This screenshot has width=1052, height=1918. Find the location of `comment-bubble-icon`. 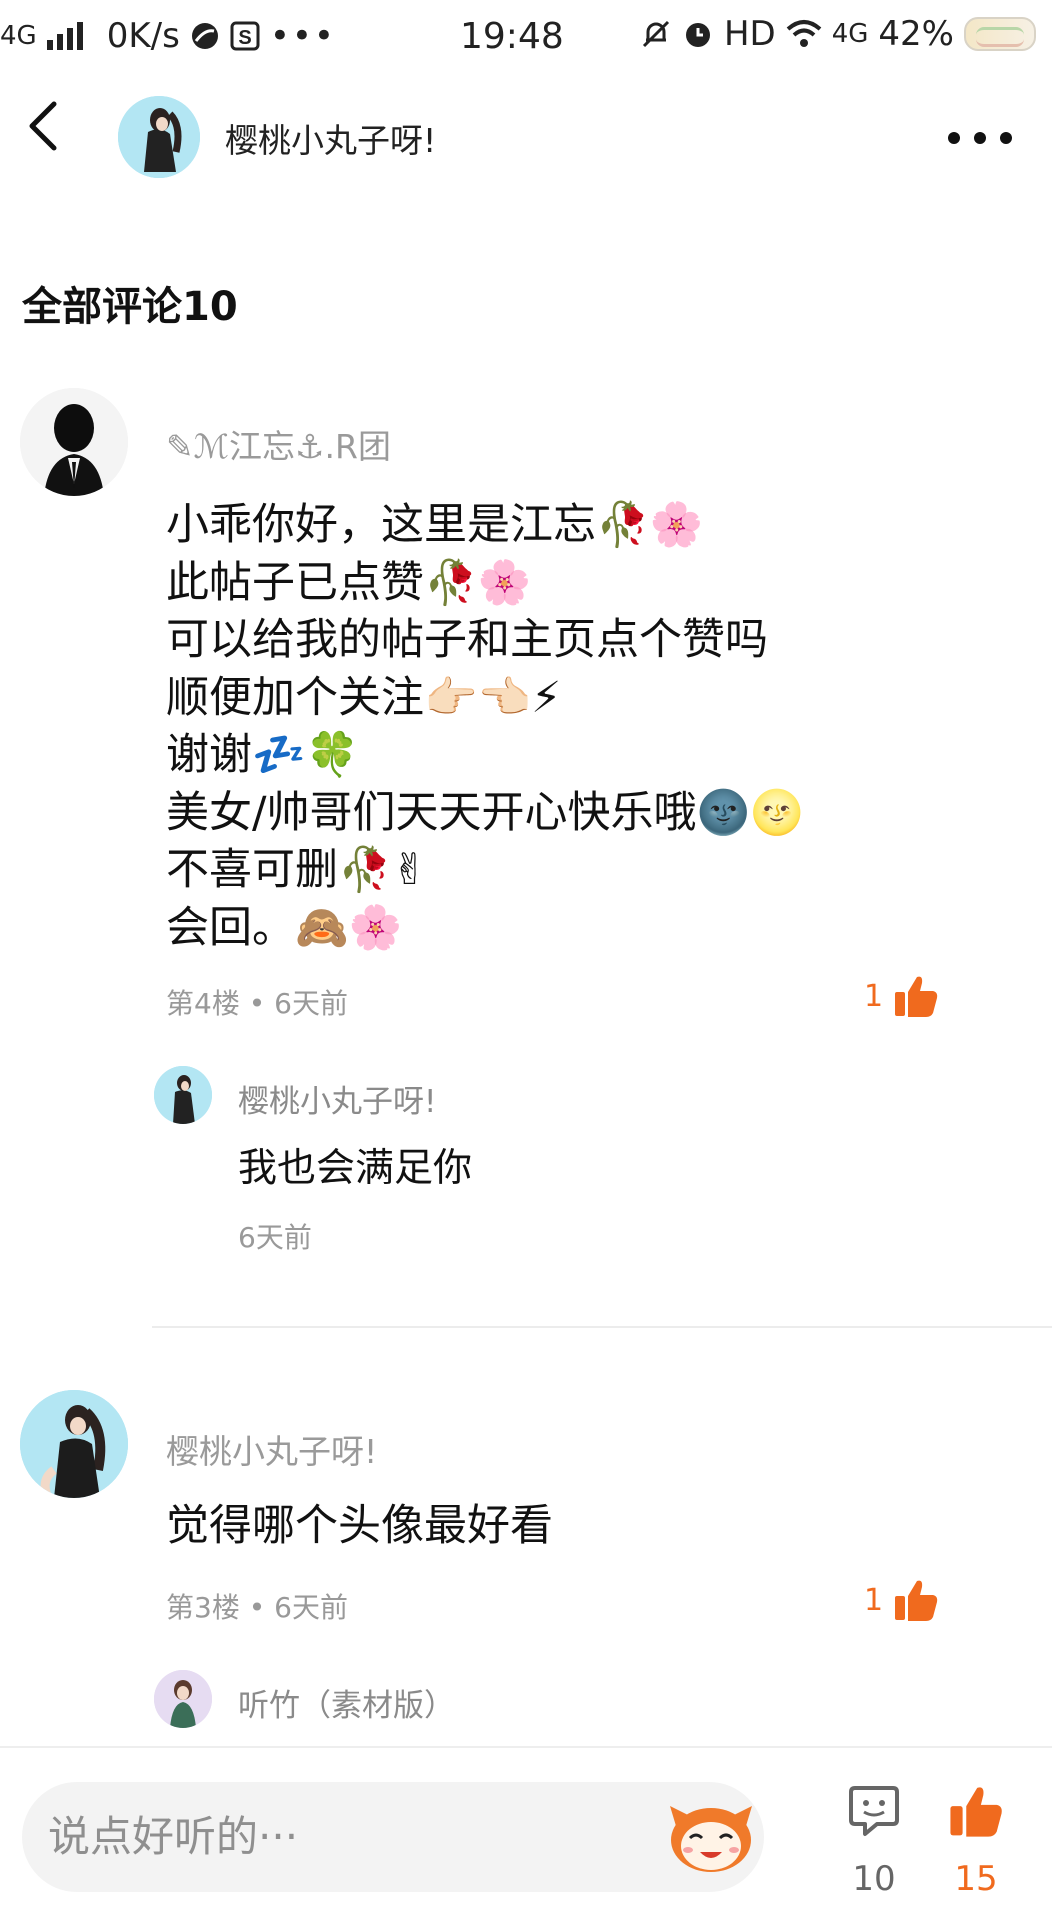

comment-bubble-icon is located at coordinates (874, 1811).